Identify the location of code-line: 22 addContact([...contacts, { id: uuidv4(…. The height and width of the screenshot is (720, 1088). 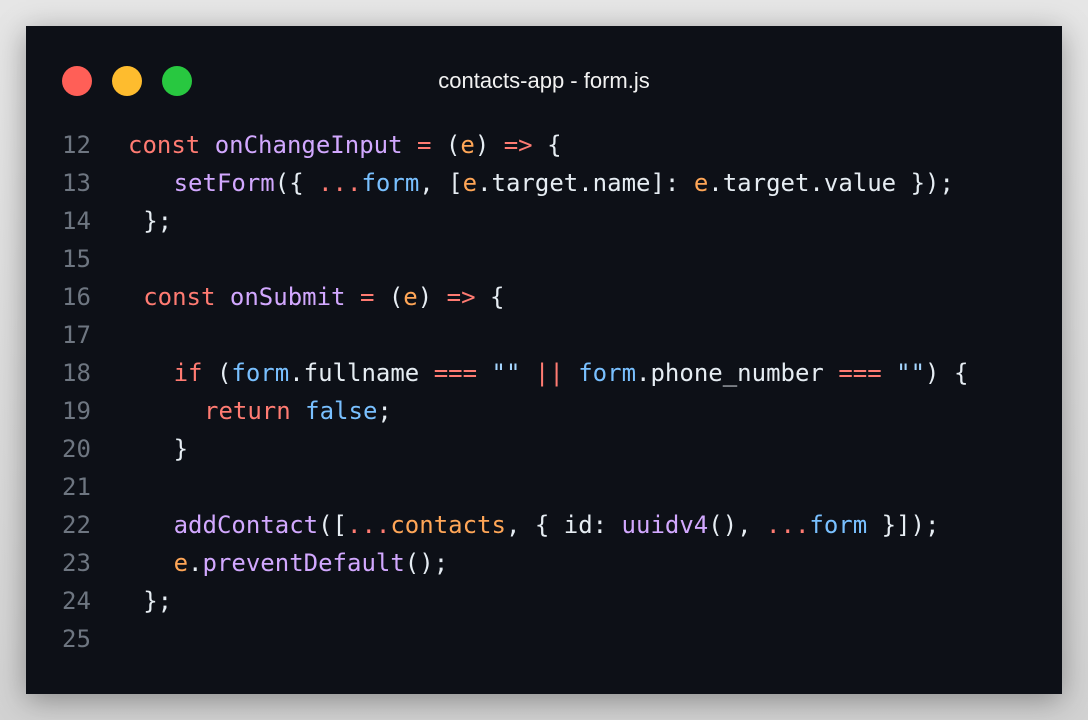
(544, 525).